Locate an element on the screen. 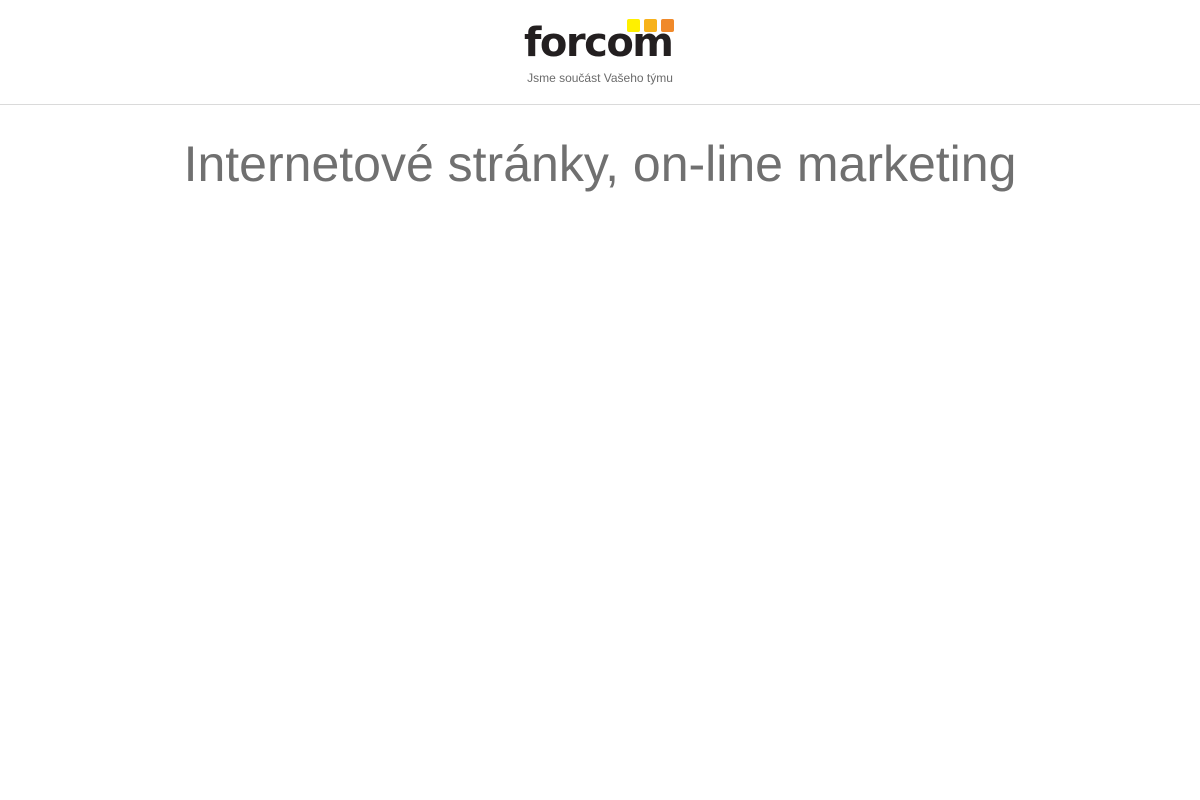  logo-square-orange is located at coordinates (667, 25).